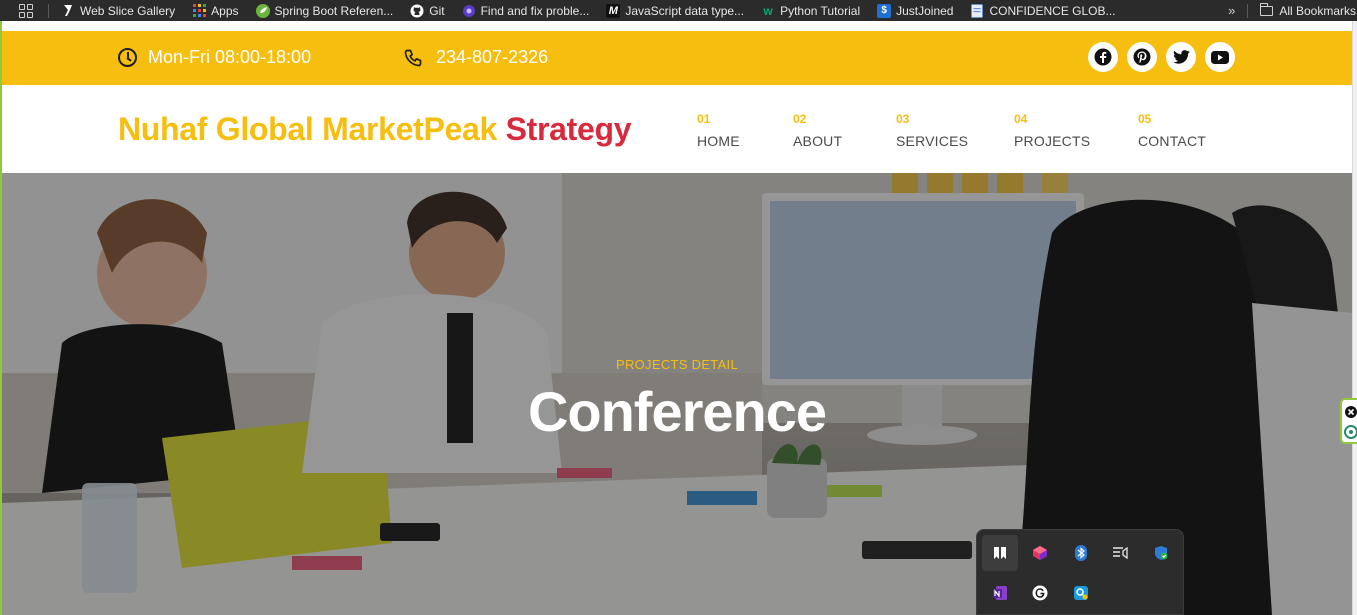  Describe the element at coordinates (820, 10) in the screenshot. I see `bookmark-label: Python Tutorial` at that location.